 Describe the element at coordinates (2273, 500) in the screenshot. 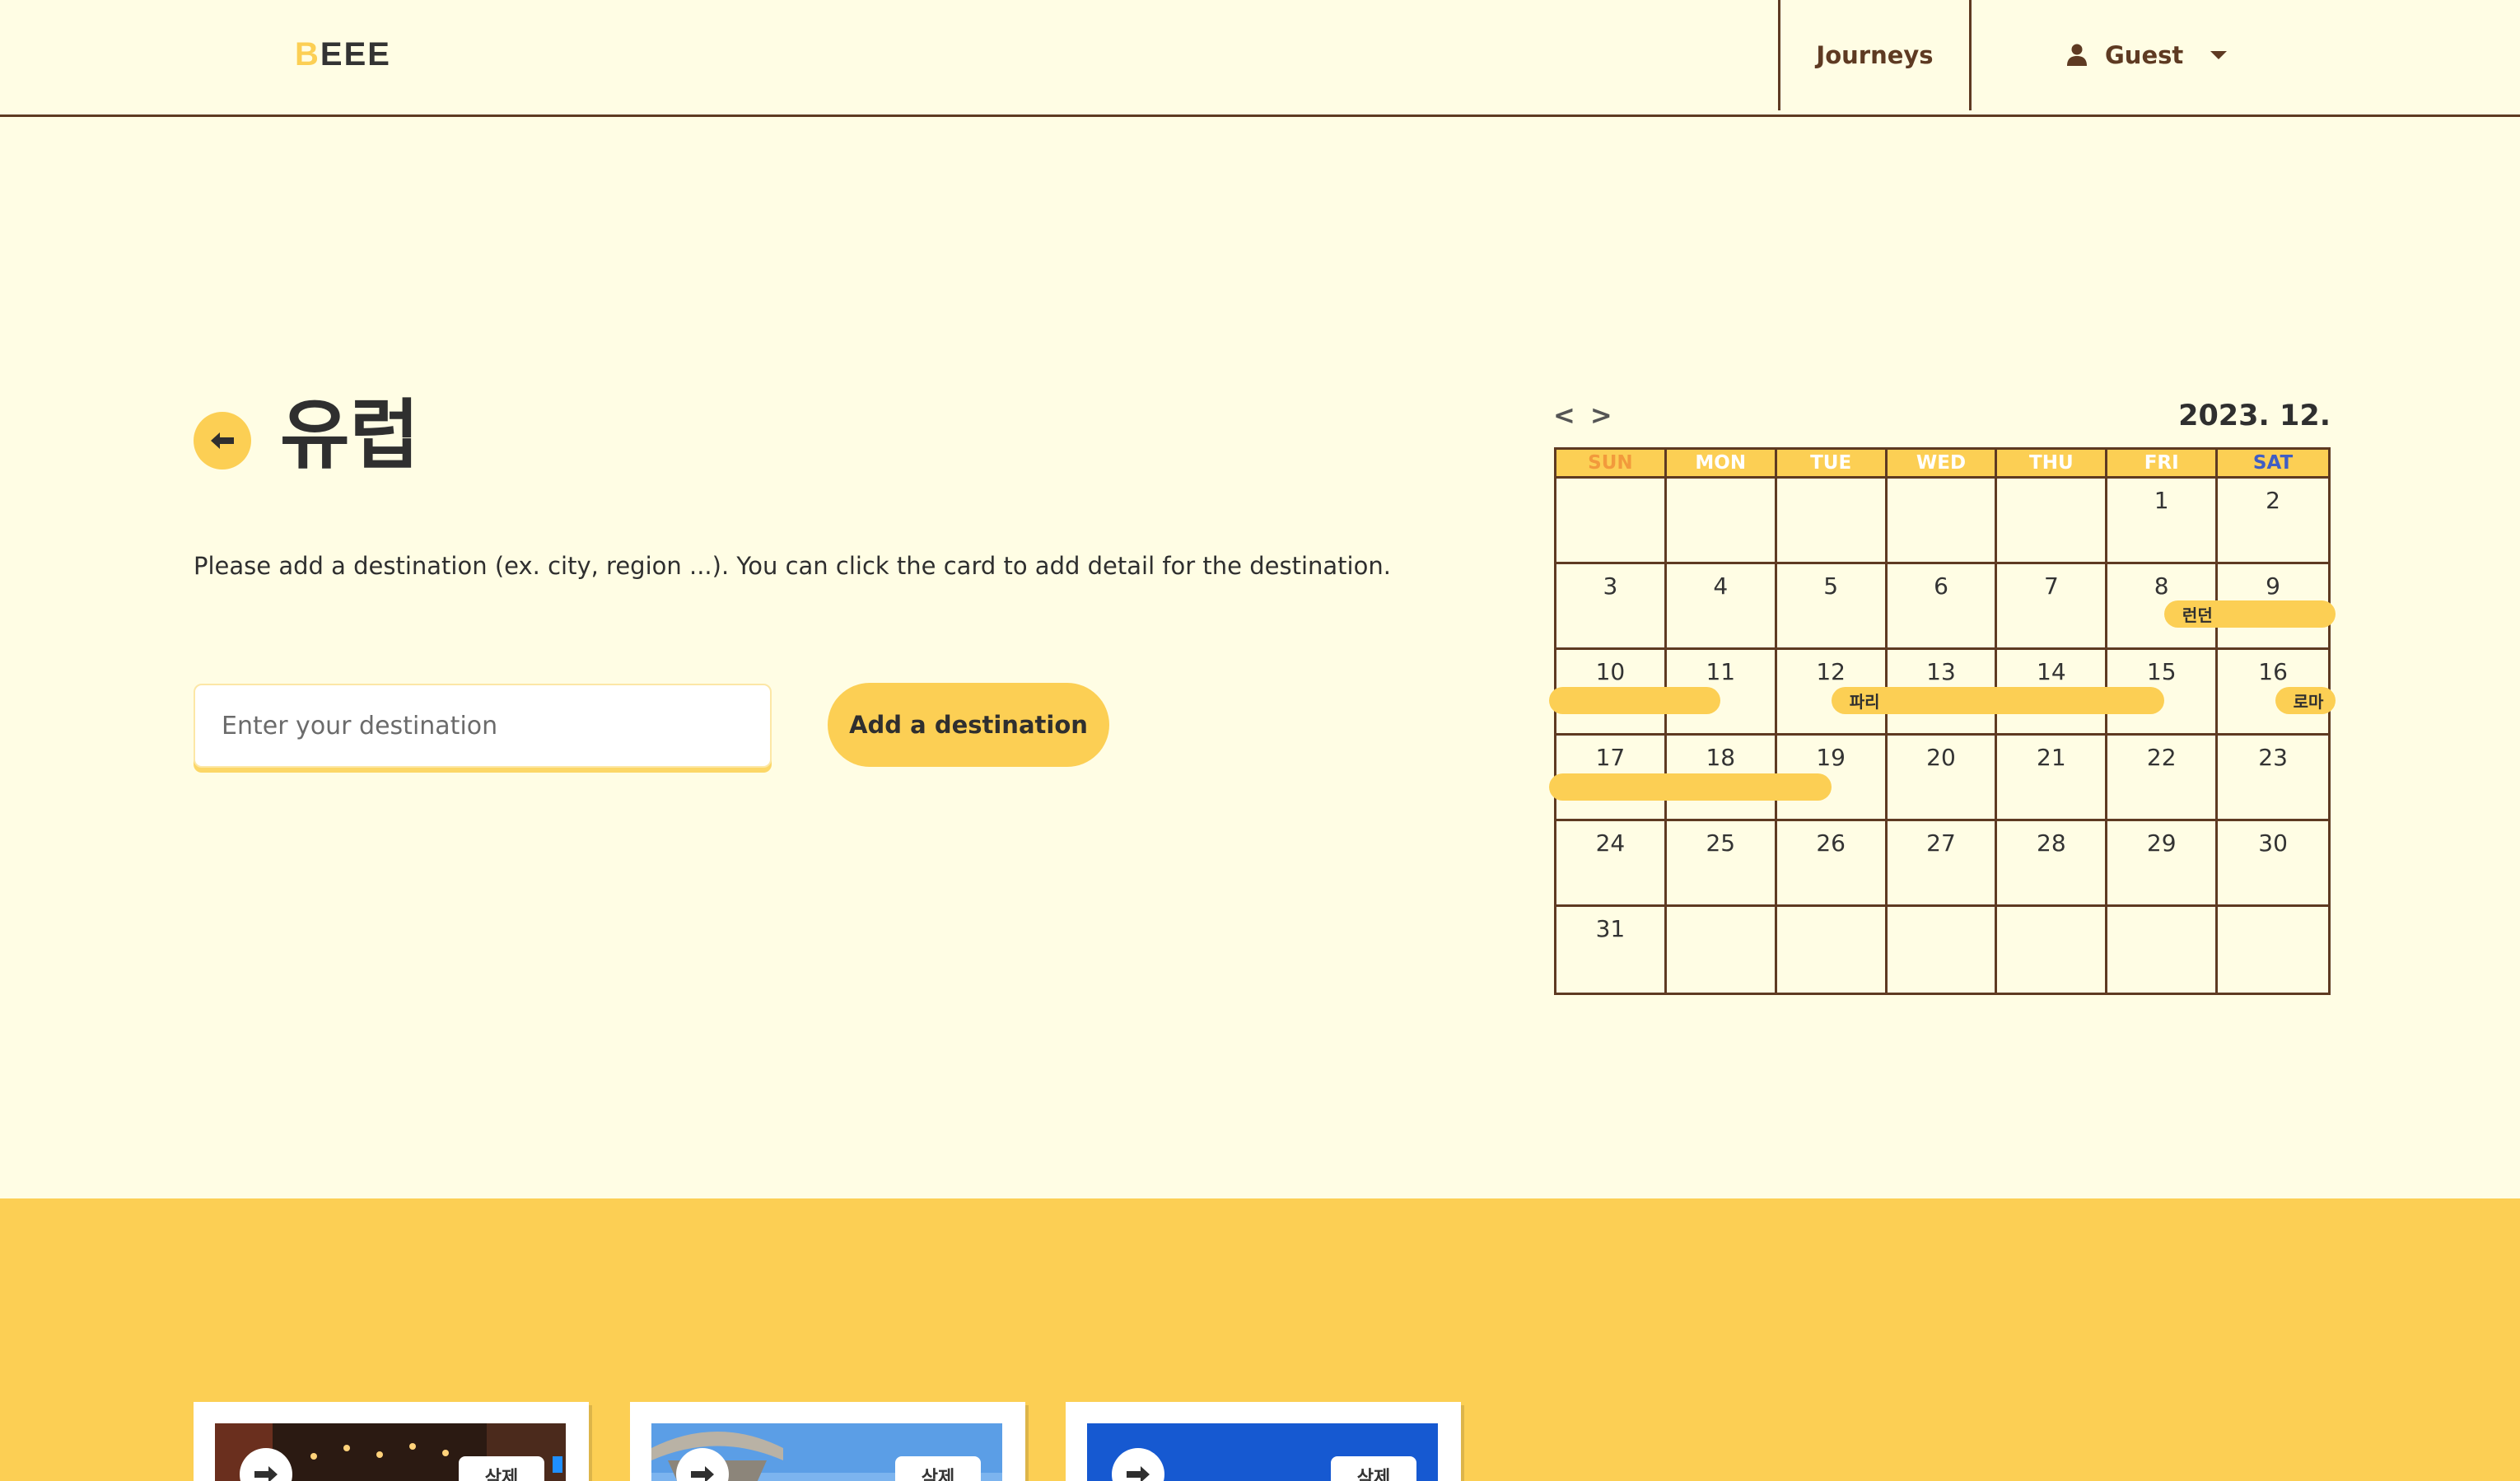

I see `calendar-day-number: 2` at that location.